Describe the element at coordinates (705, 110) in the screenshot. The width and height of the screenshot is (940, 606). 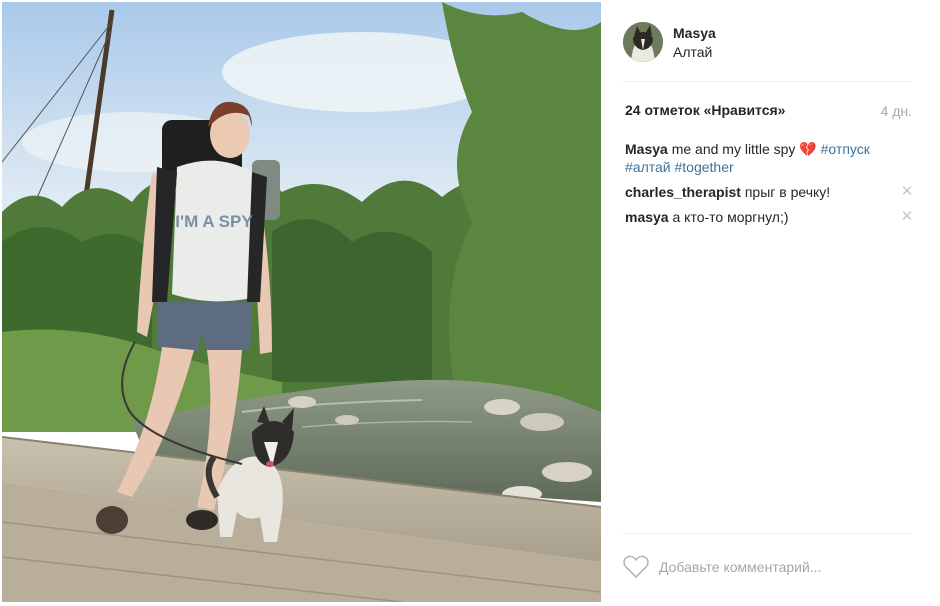
I see `likes-count: 24 отметок «Нравится»` at that location.